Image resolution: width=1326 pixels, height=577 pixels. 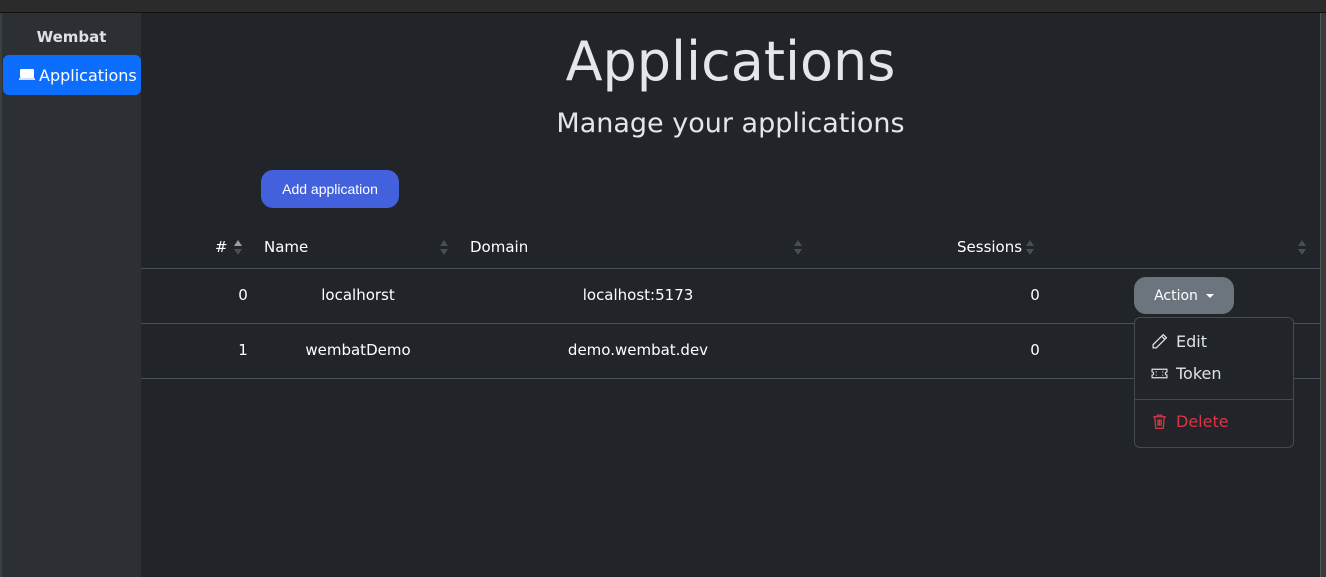 I want to click on window-top-bar, so click(x=663, y=6).